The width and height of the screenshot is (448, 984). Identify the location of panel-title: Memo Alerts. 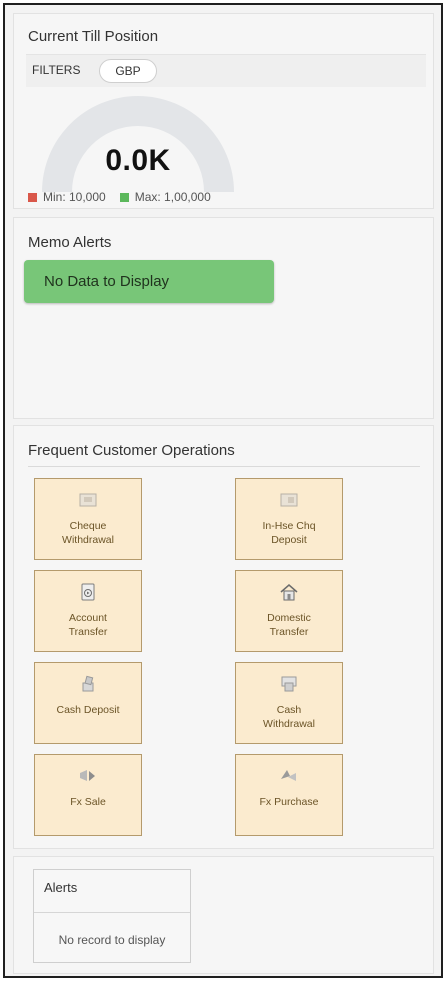
(70, 242).